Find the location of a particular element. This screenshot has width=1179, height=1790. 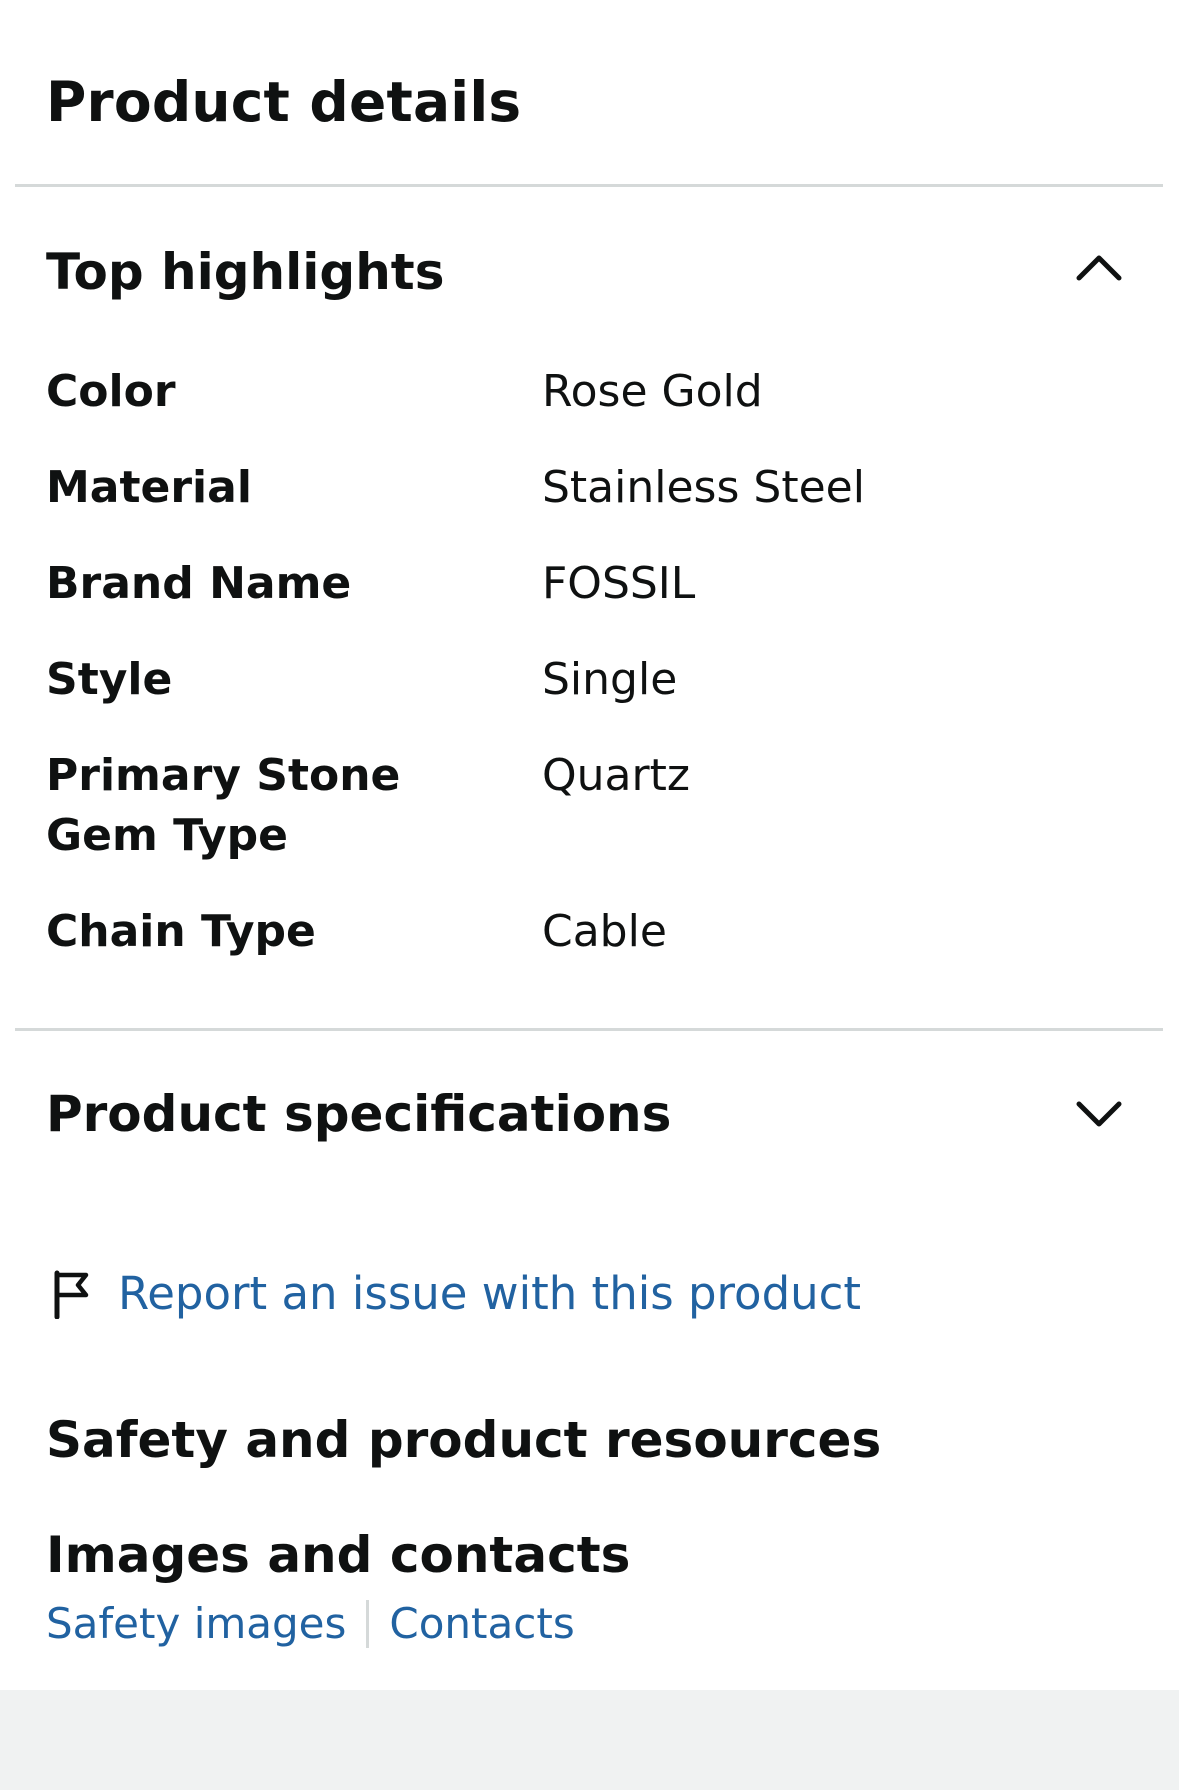

table-row: Primary Stone Gem Type Quartz is located at coordinates (591, 824).